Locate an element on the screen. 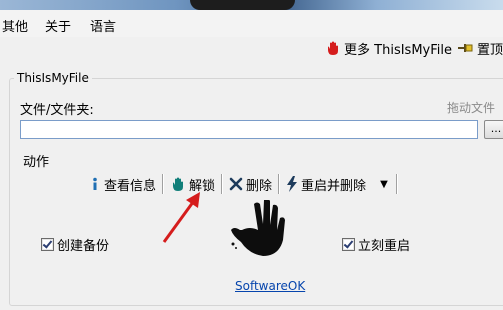 The width and height of the screenshot is (503, 310). more-thisismyfile-button: 更多 ThisIsMyFile is located at coordinates (388, 48).